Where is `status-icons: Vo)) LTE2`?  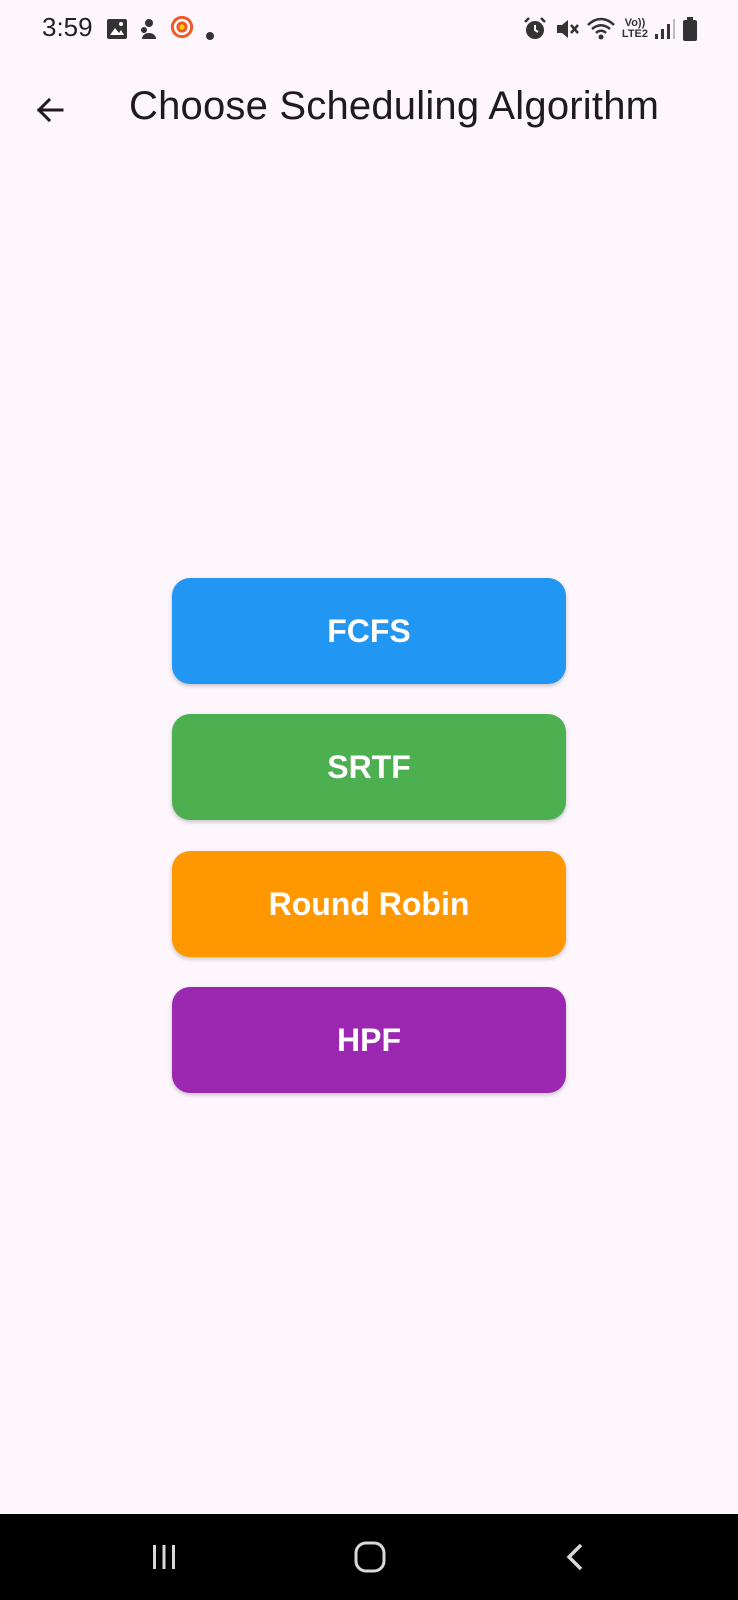 status-icons: Vo)) LTE2 is located at coordinates (610, 29).